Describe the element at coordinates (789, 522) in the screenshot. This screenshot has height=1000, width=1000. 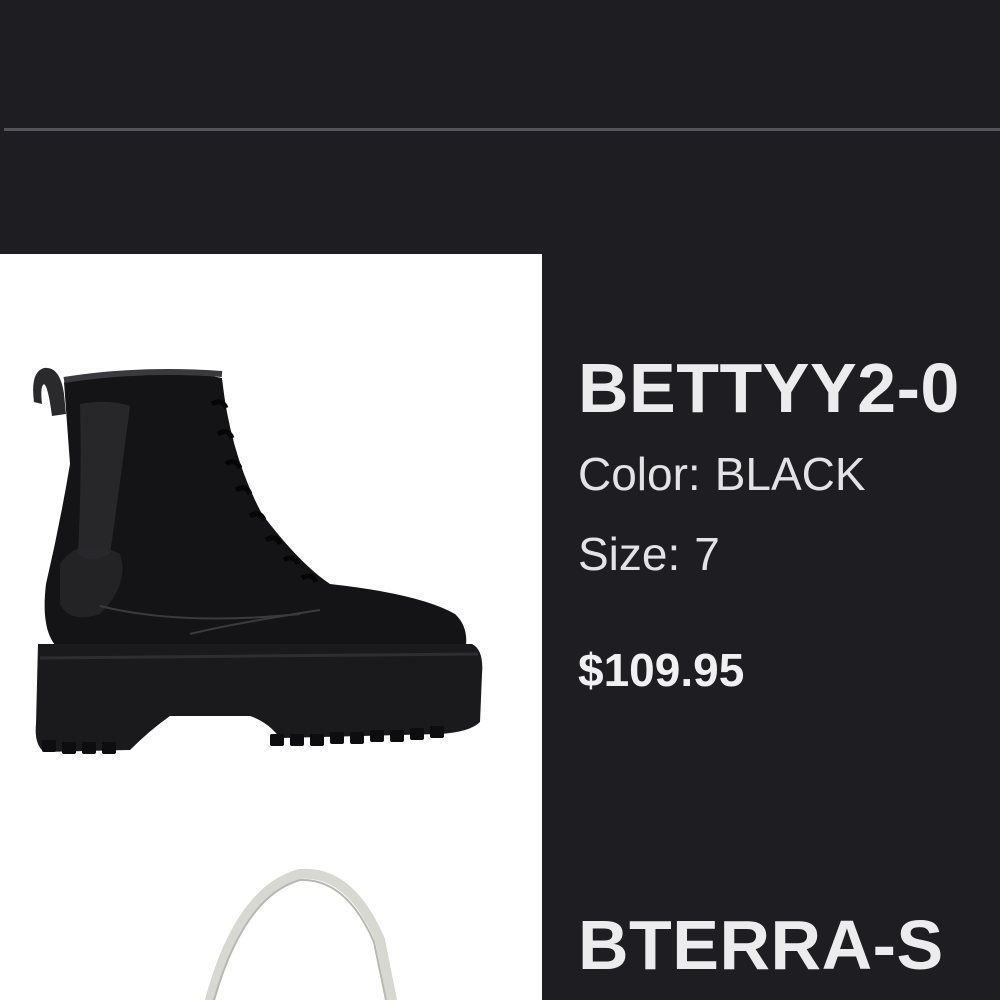
I see `cart-item-details: BETTYY2-0 Color: BLACK Size: 7 $109.95` at that location.